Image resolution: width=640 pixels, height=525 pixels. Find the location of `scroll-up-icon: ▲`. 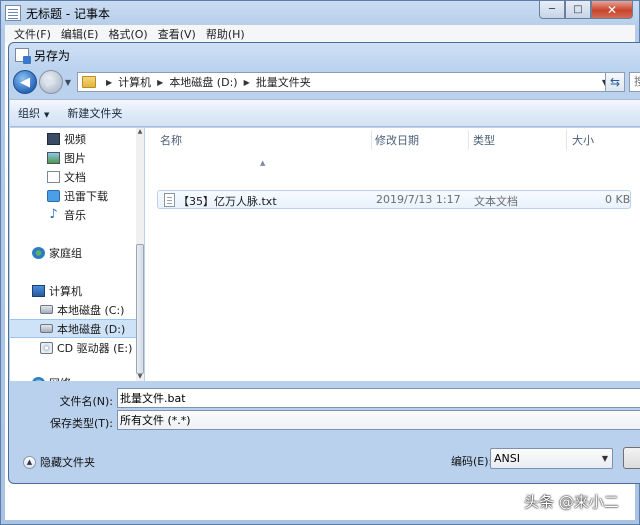

scroll-up-icon: ▲ is located at coordinates (140, 132).